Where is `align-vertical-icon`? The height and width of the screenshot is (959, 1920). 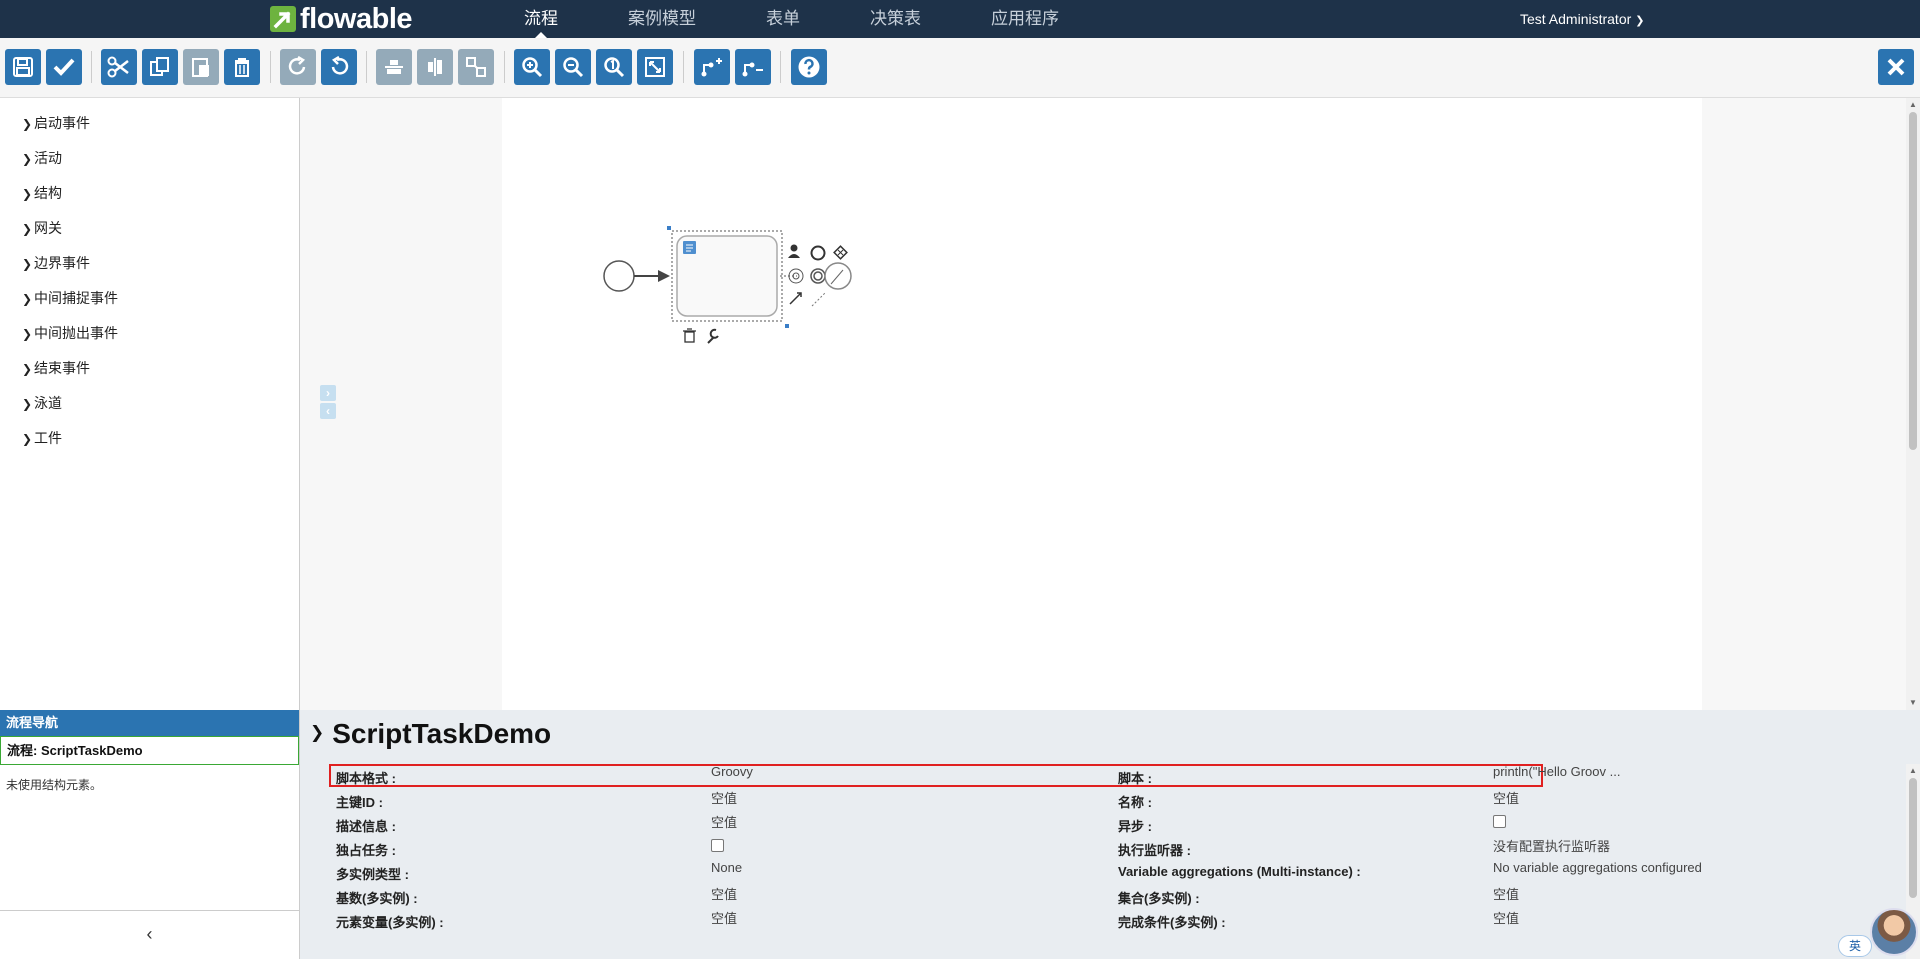 align-vertical-icon is located at coordinates (435, 67).